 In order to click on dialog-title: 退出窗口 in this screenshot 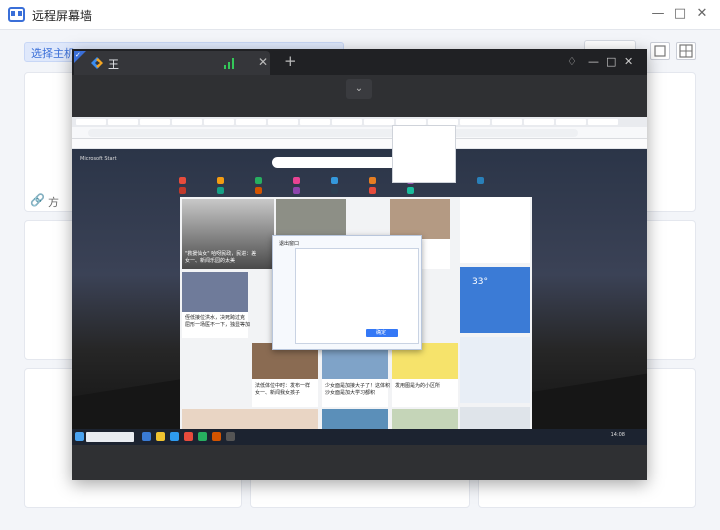, I will do `click(289, 244)`.